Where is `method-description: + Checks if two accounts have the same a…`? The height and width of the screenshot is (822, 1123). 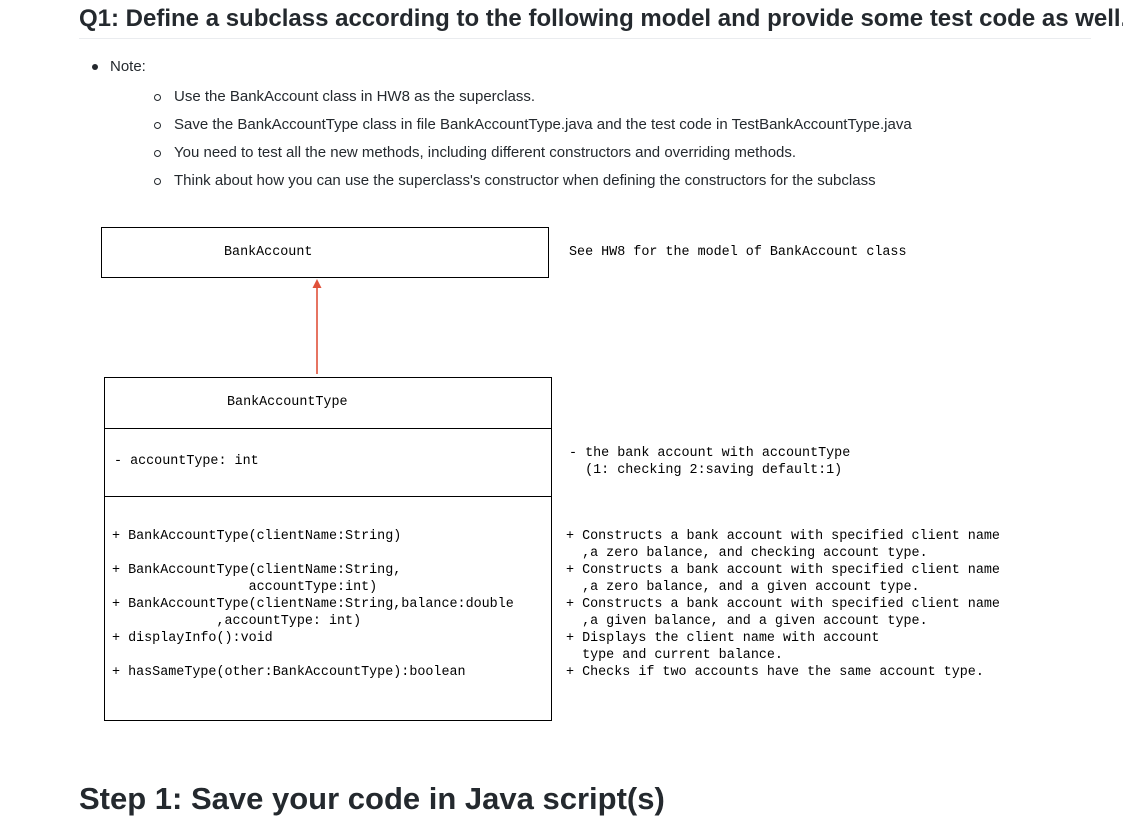 method-description: + Checks if two accounts have the same a… is located at coordinates (775, 672).